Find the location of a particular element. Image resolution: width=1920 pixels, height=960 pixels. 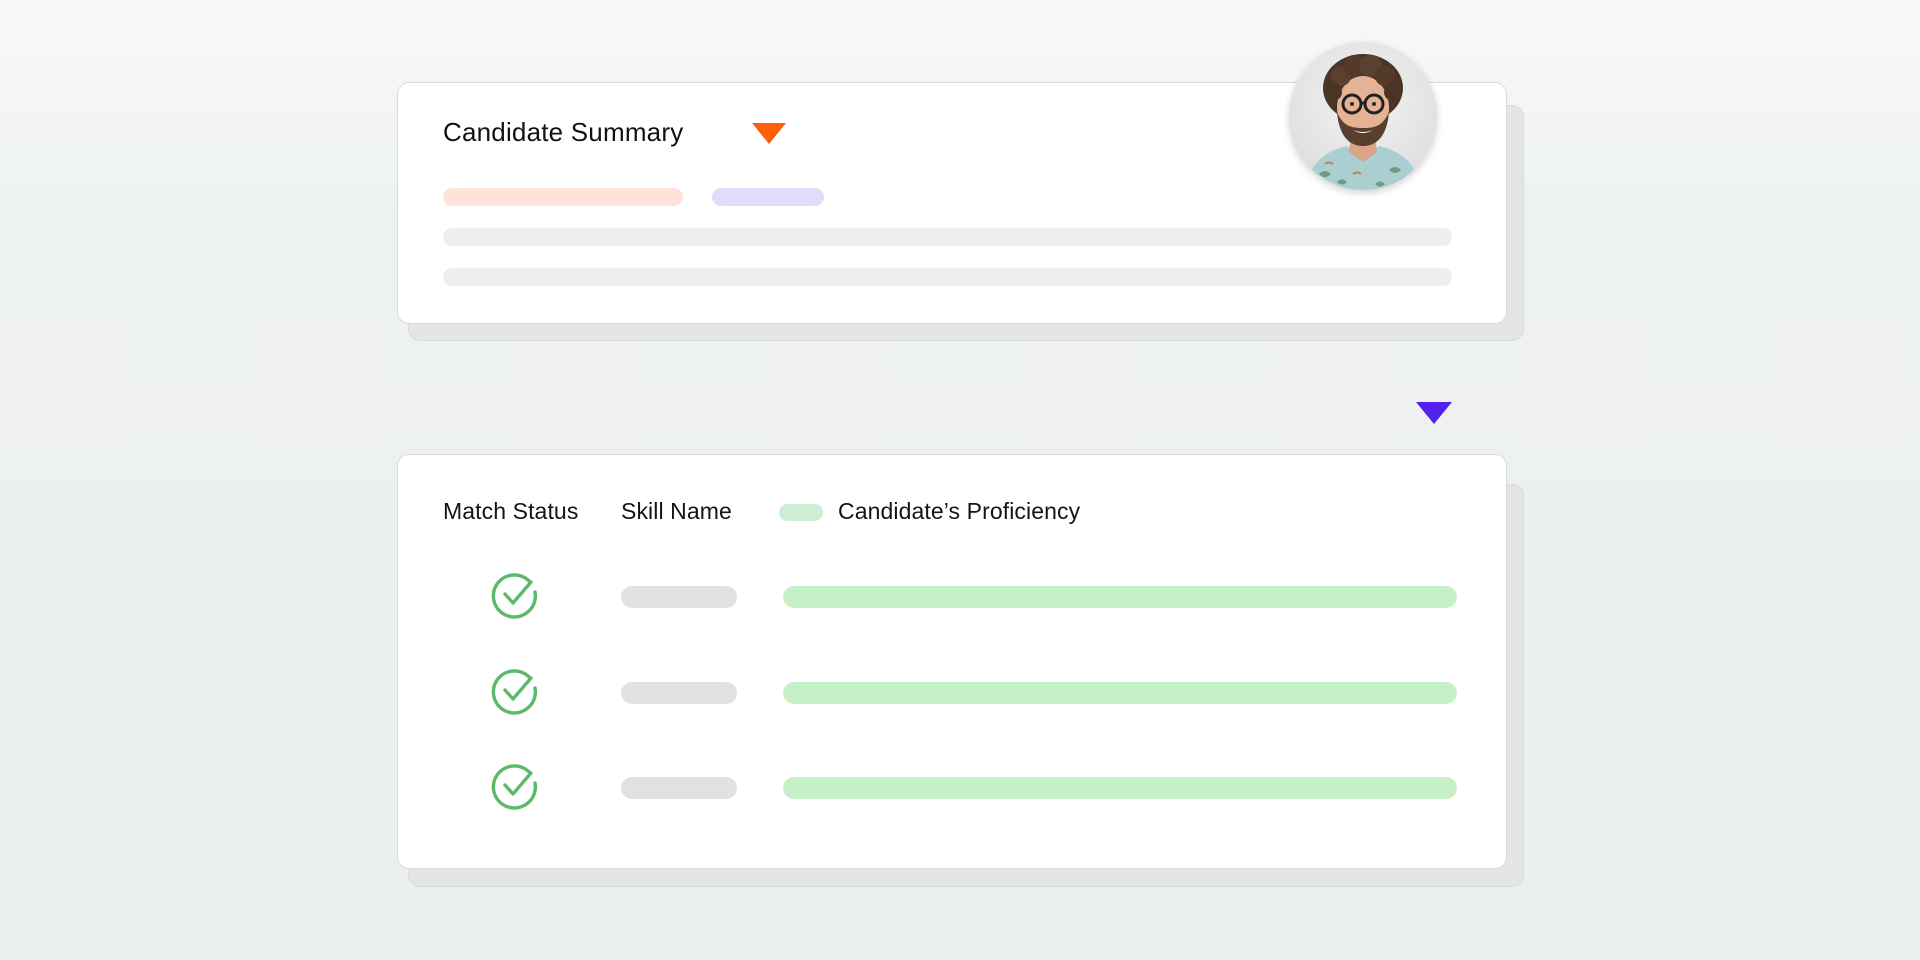

proficiency-legend-swatch is located at coordinates (801, 512).